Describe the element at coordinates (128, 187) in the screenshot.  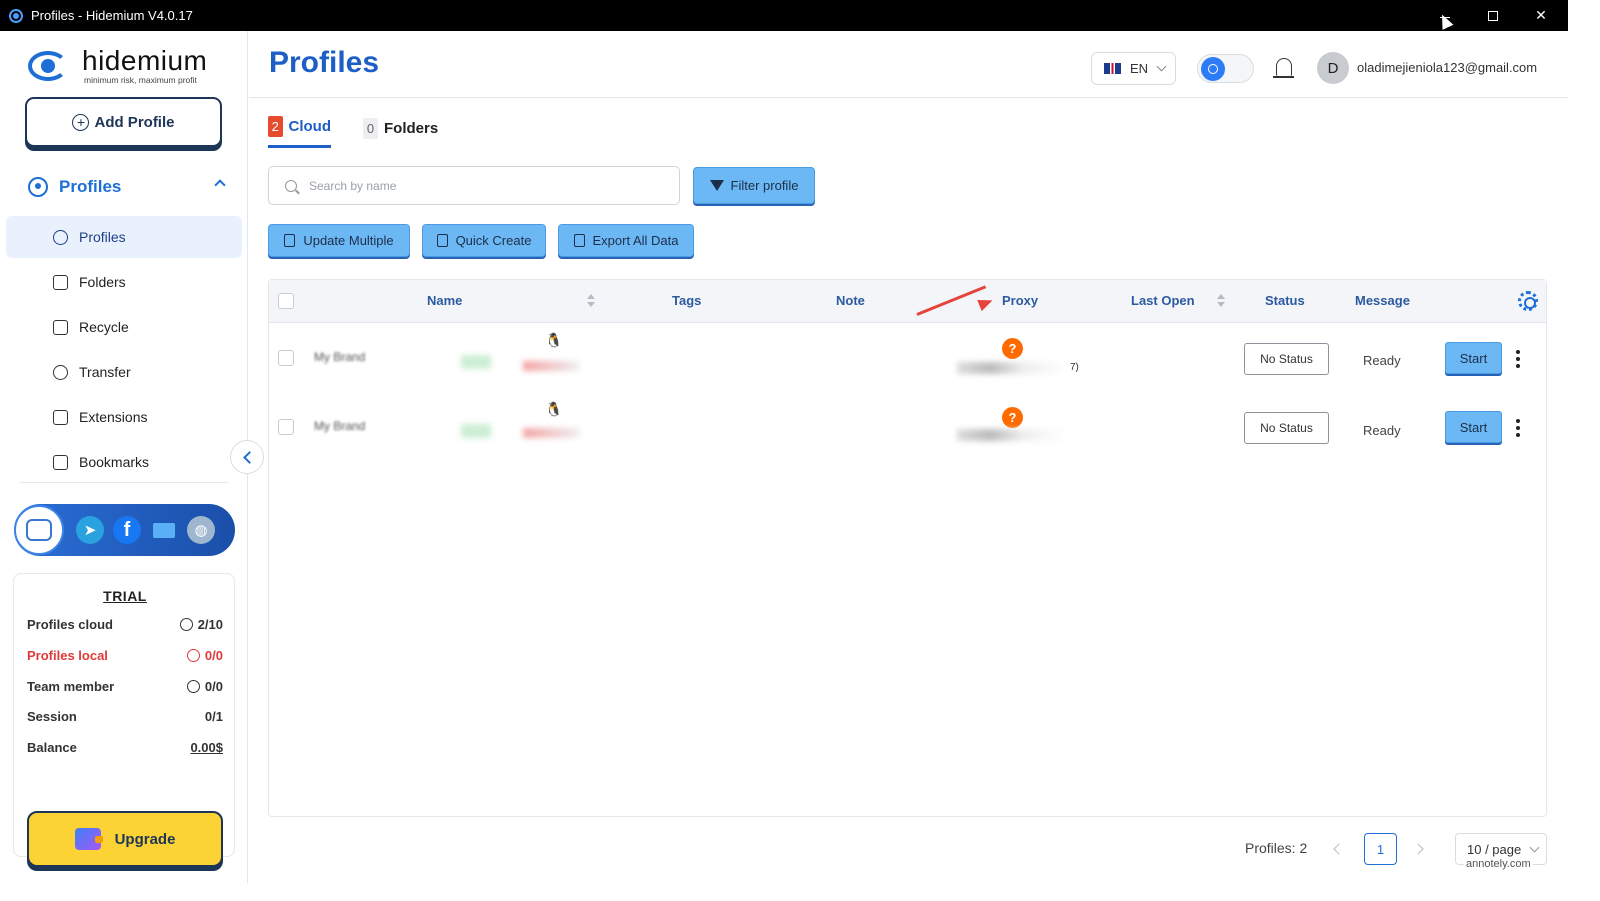
I see `nav-group-profiles: Profiles` at that location.